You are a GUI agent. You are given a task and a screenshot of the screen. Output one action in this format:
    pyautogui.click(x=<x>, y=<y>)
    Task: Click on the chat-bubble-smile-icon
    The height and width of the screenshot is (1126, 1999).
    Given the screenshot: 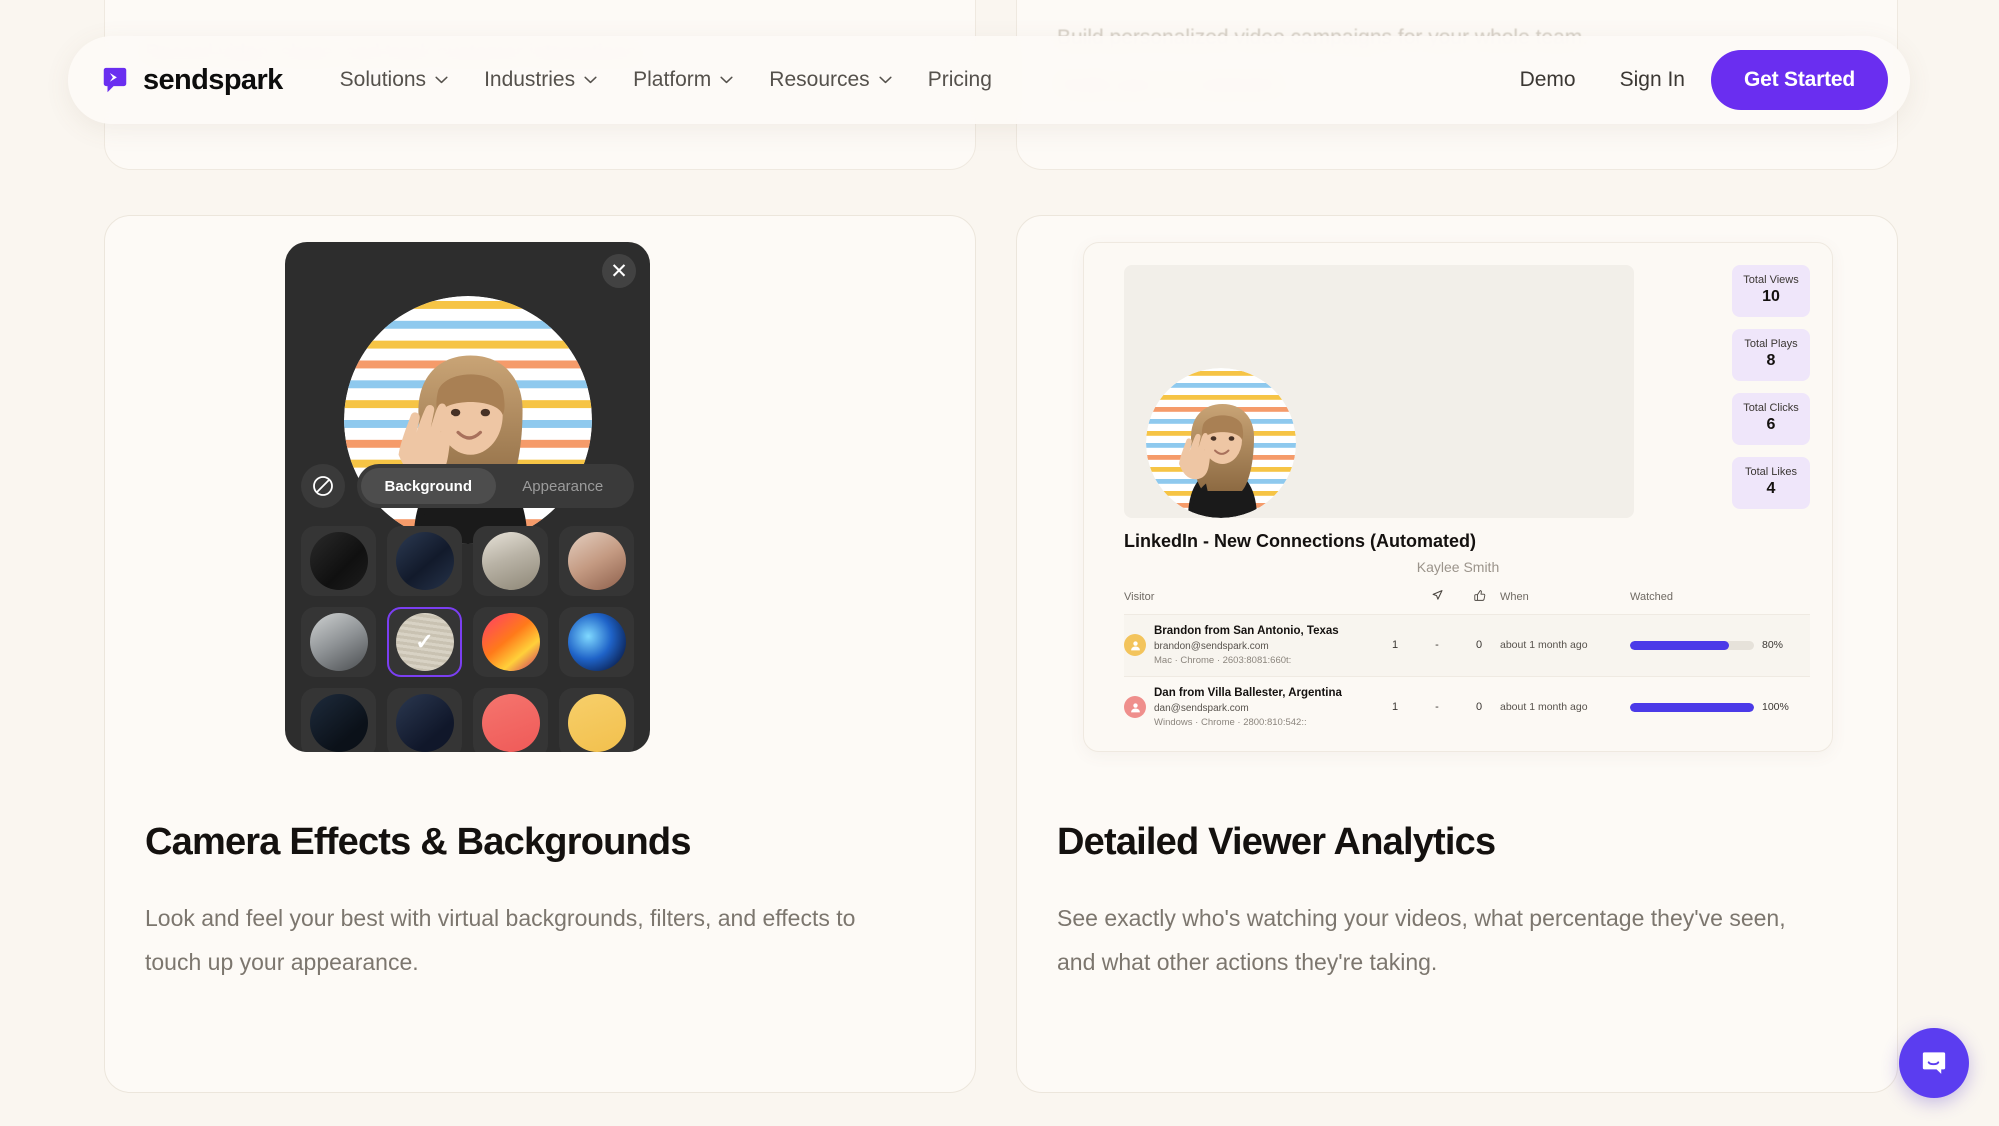 What is the action you would take?
    pyautogui.click(x=1934, y=1063)
    